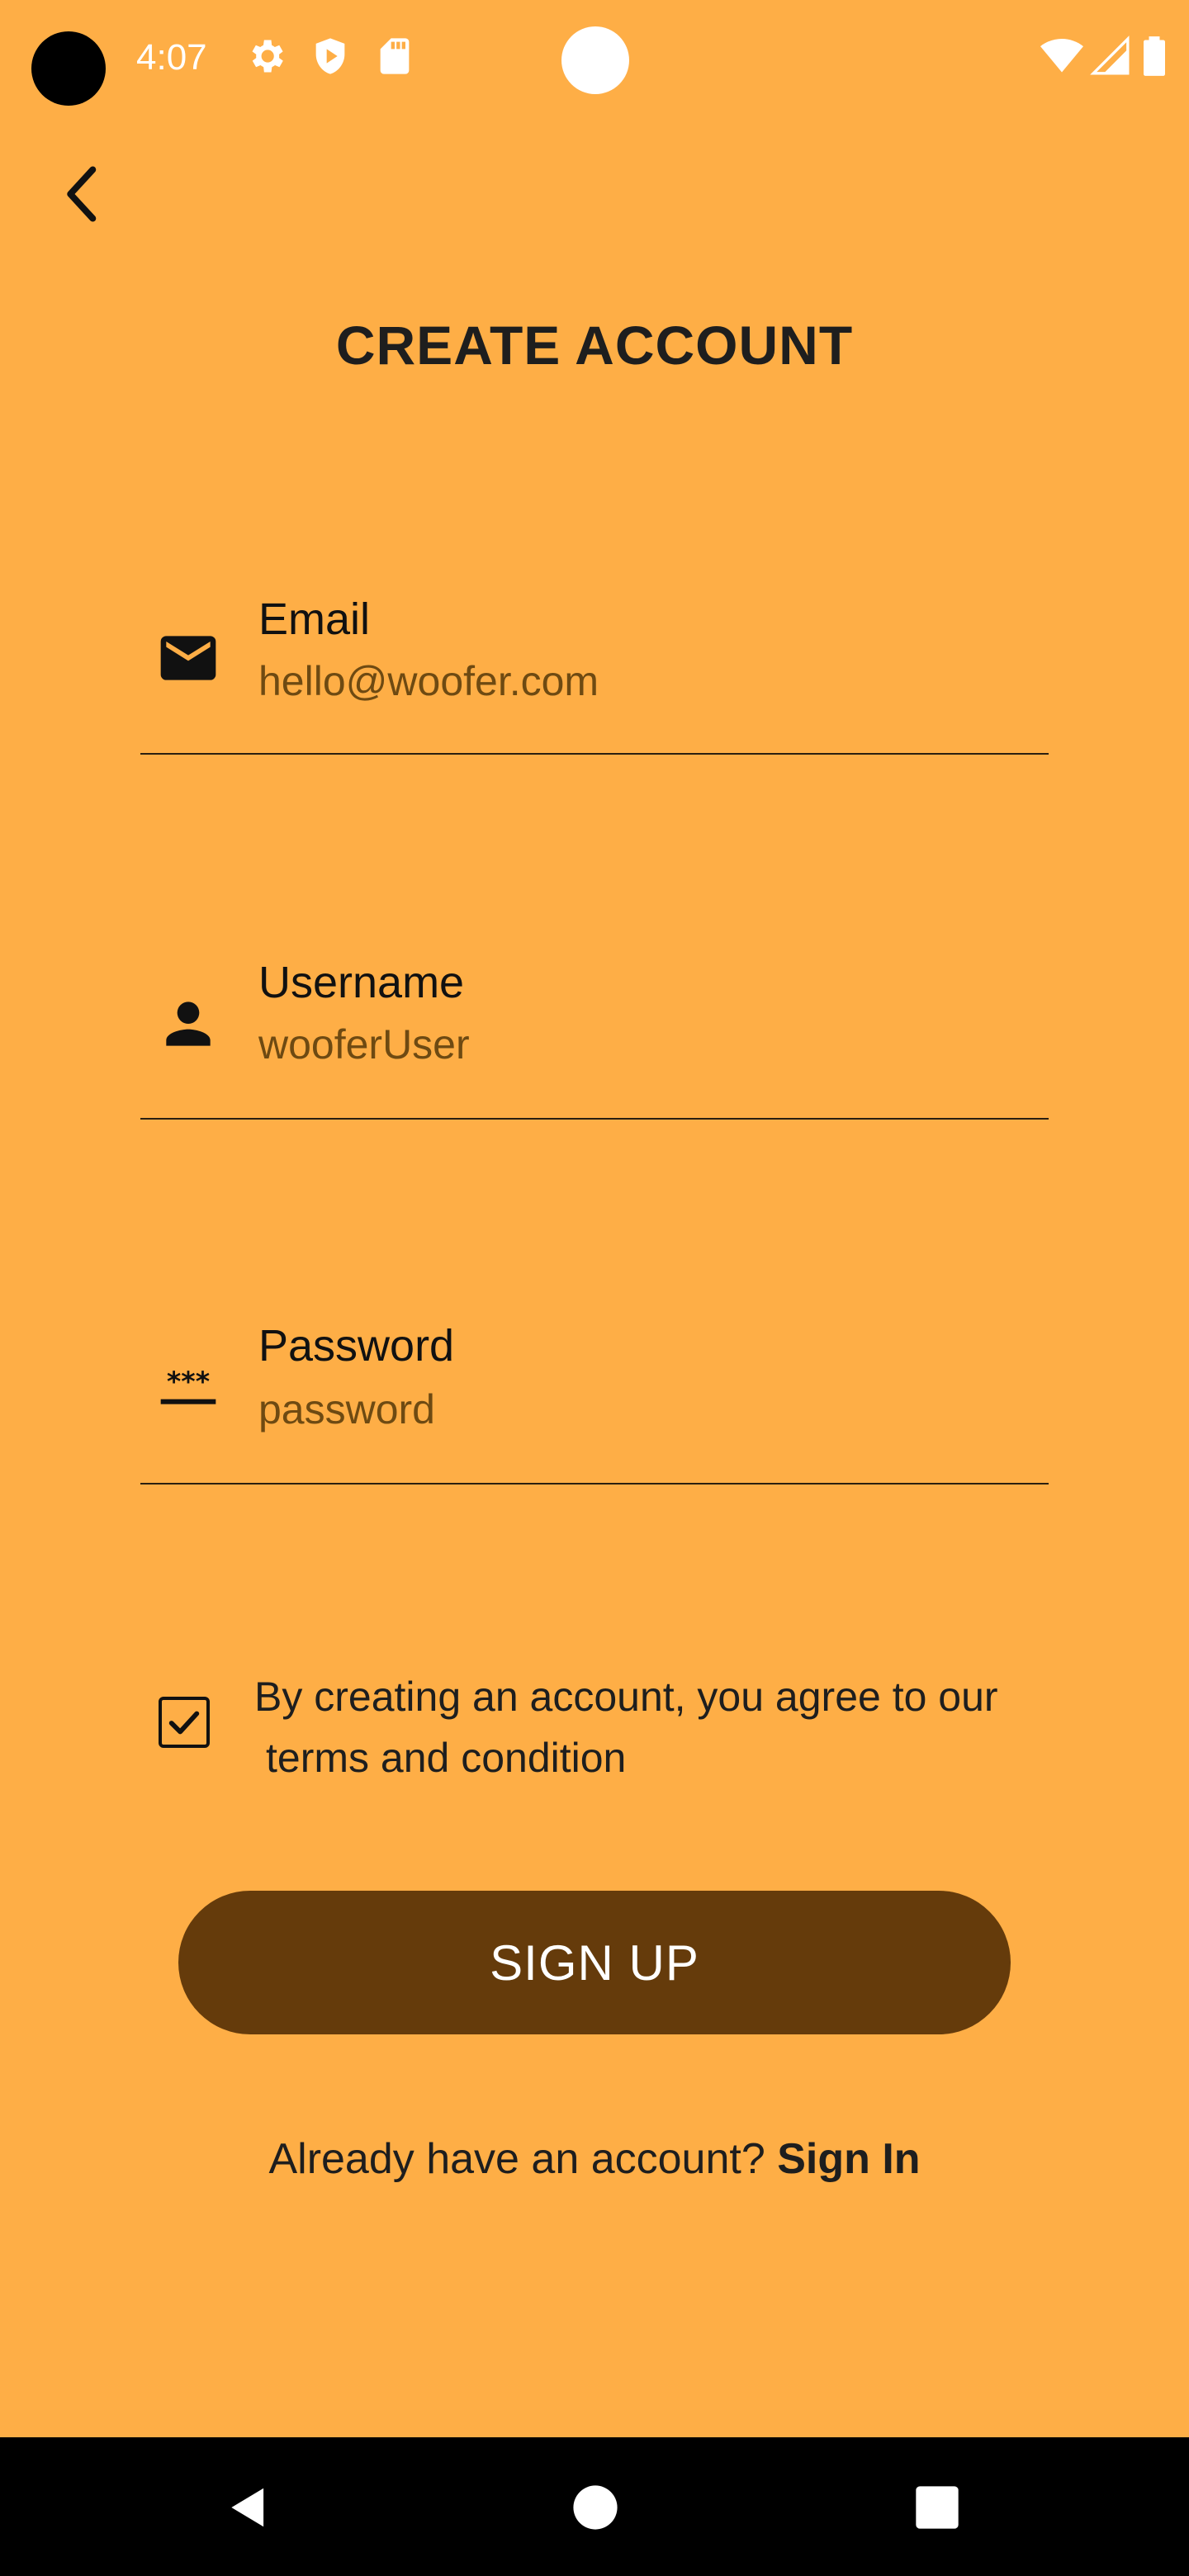 The width and height of the screenshot is (1189, 2576). What do you see at coordinates (361, 982) in the screenshot?
I see `username-label: Username` at bounding box center [361, 982].